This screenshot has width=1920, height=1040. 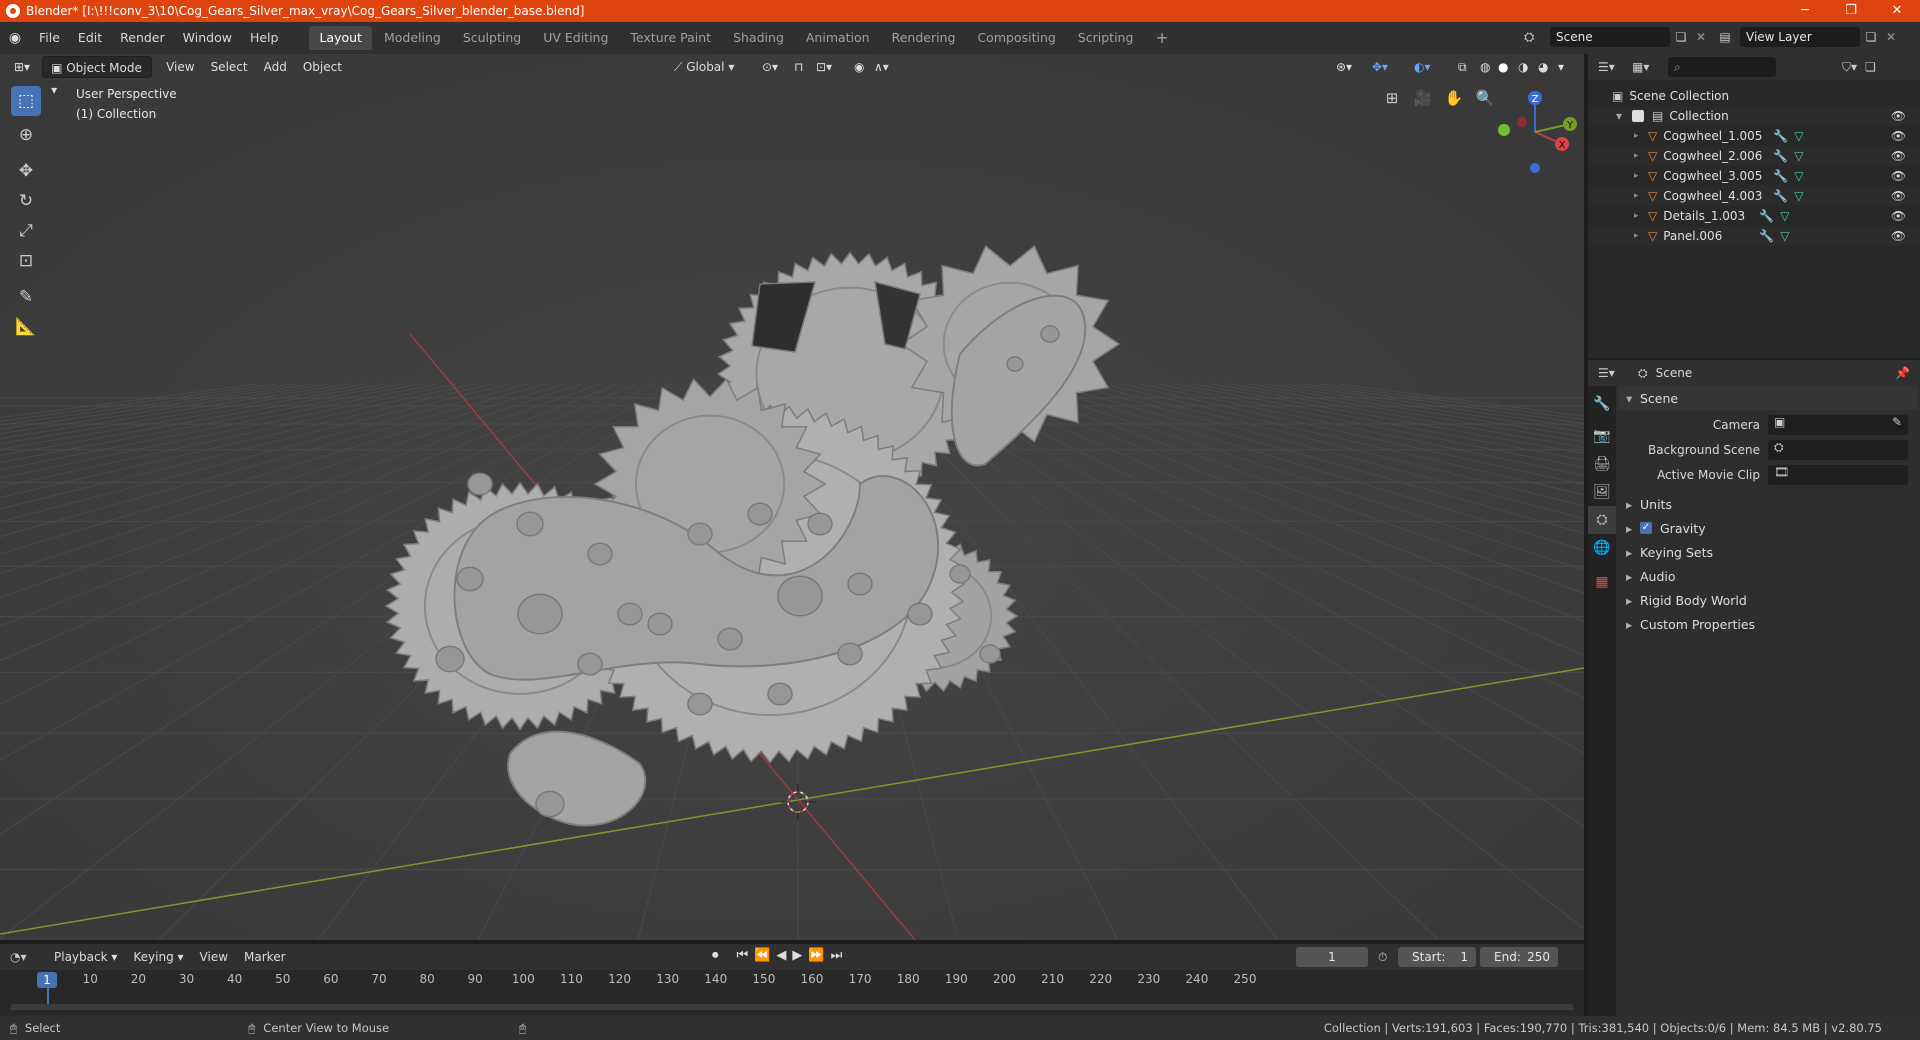 What do you see at coordinates (1615, 67) in the screenshot?
I see `outliner-editor-icon: ☰▾` at bounding box center [1615, 67].